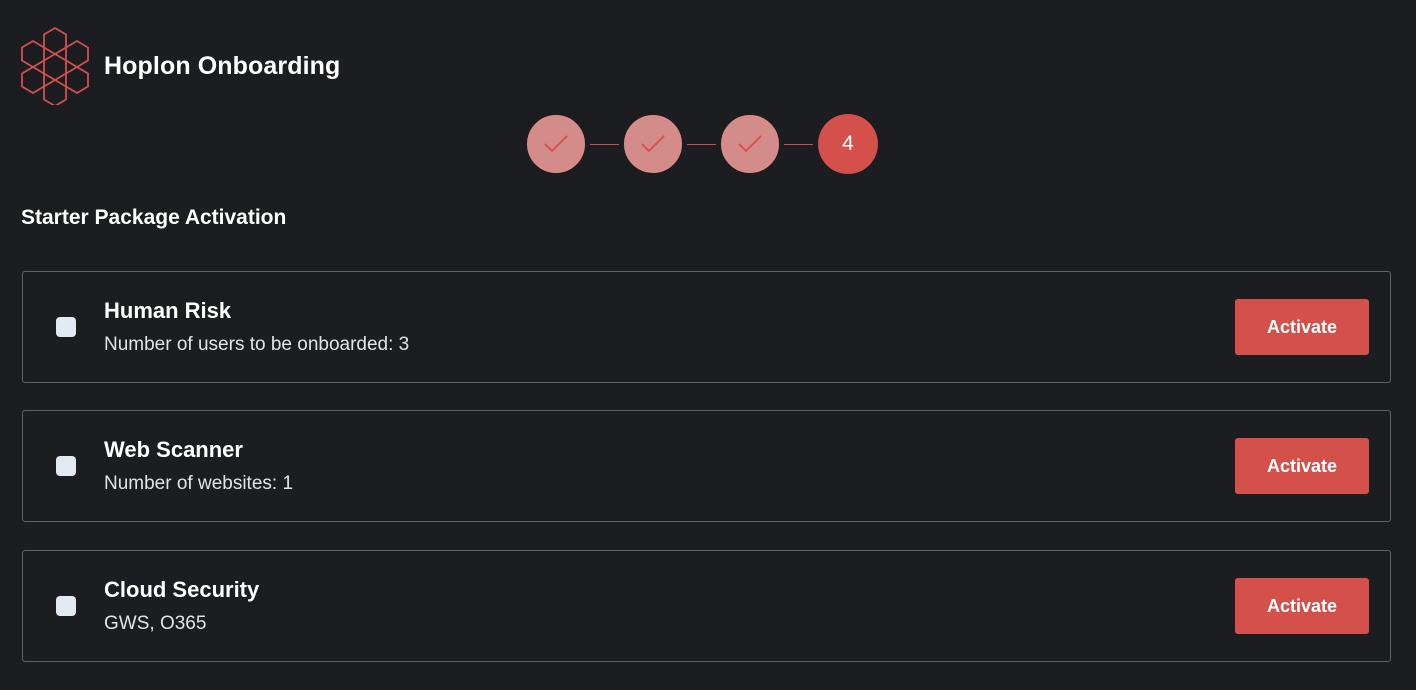 This screenshot has width=1416, height=690. I want to click on package-description: Number of websites: 1, so click(199, 483).